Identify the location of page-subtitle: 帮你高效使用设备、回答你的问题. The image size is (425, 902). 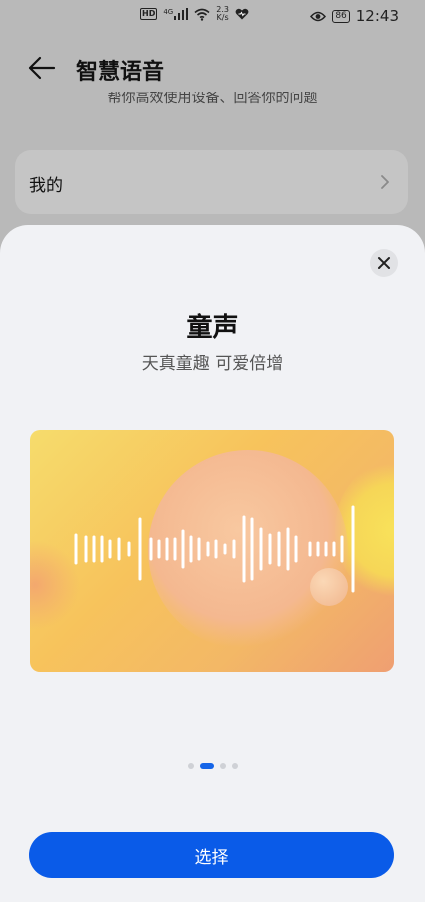
(212, 98).